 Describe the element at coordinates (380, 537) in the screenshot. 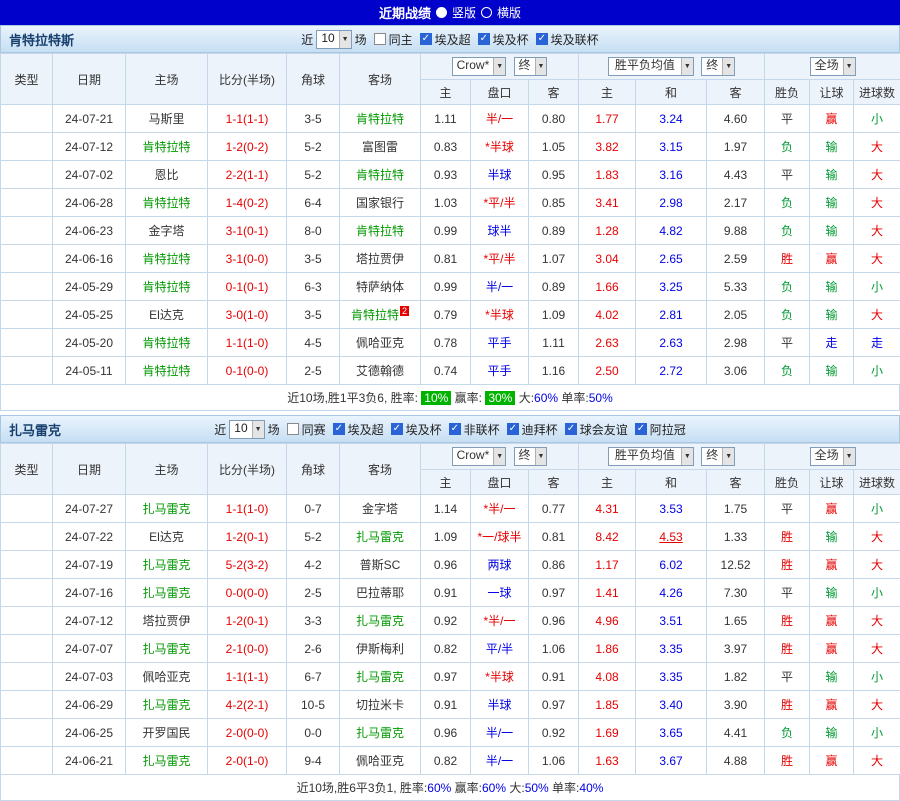

I see `away-team: 扎马雷克` at that location.